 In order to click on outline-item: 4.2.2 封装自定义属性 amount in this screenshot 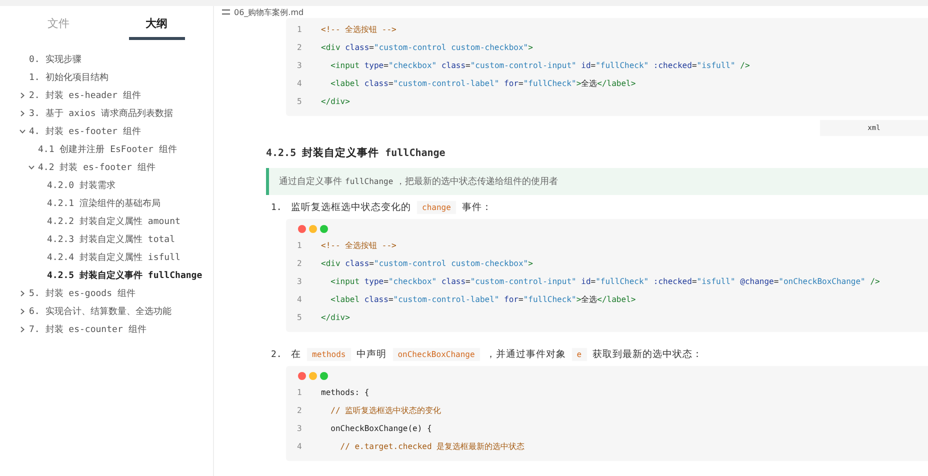, I will do `click(112, 221)`.